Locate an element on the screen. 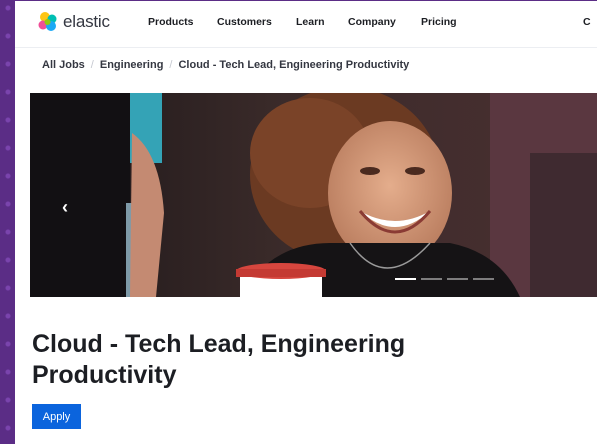  elastic-logo: elastic is located at coordinates (73, 22).